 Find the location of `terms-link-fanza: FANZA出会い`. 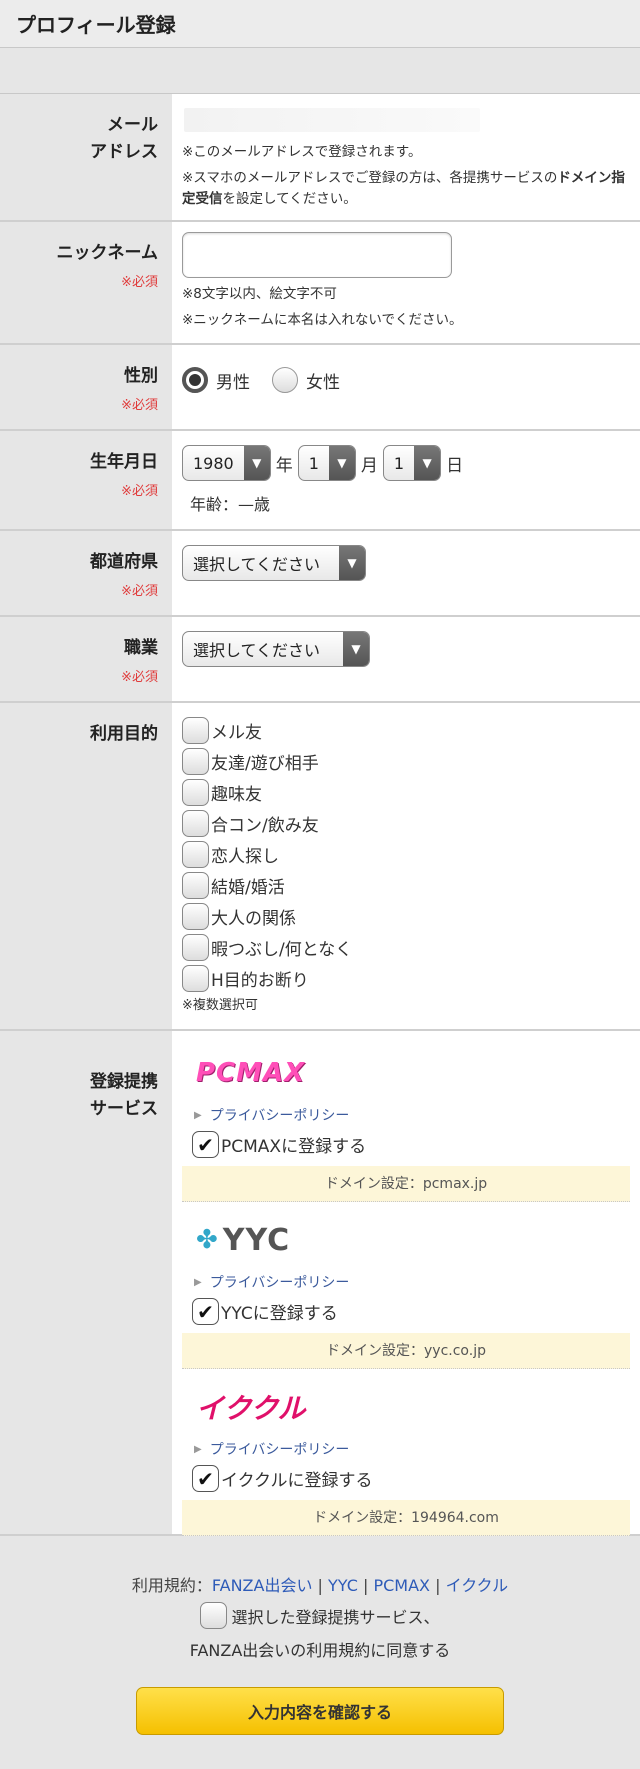

terms-link-fanza: FANZA出会い is located at coordinates (262, 1585).